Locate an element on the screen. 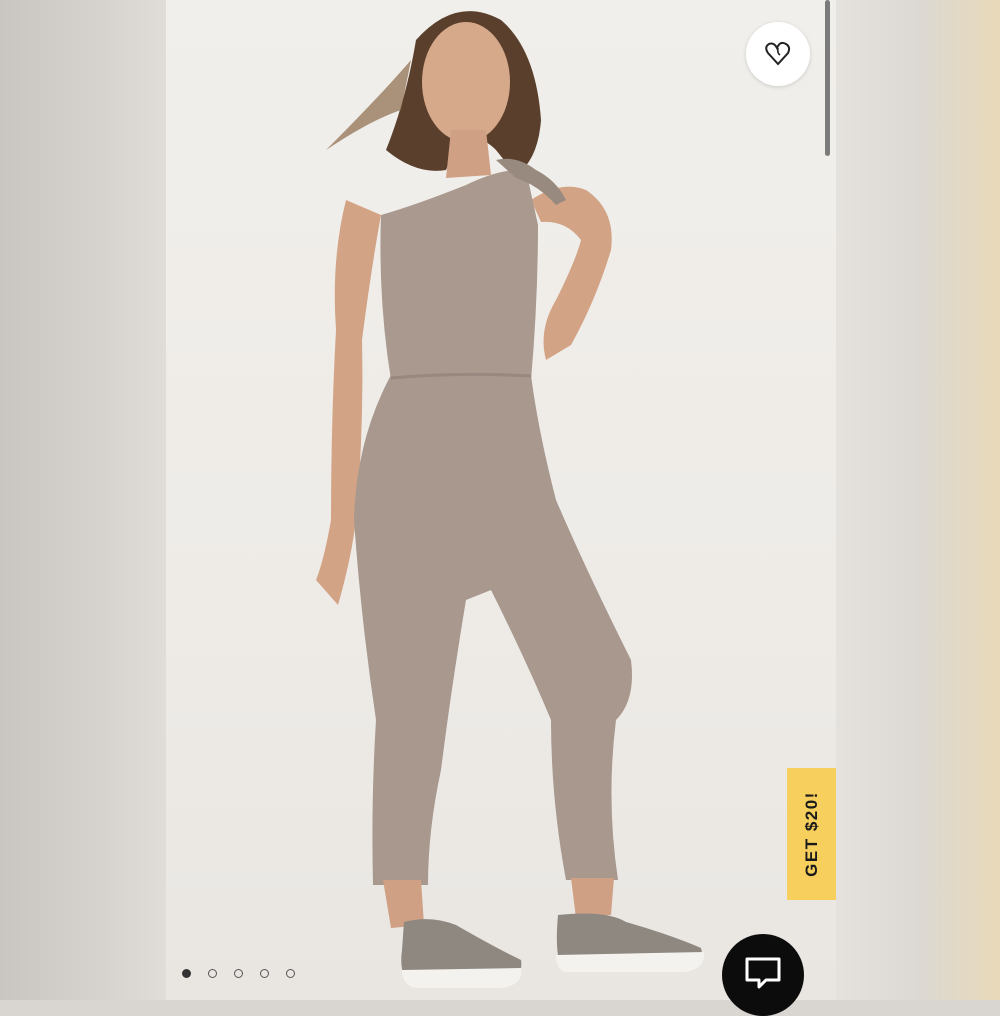 The image size is (1000, 1016). chat-bubble-icon is located at coordinates (763, 973).